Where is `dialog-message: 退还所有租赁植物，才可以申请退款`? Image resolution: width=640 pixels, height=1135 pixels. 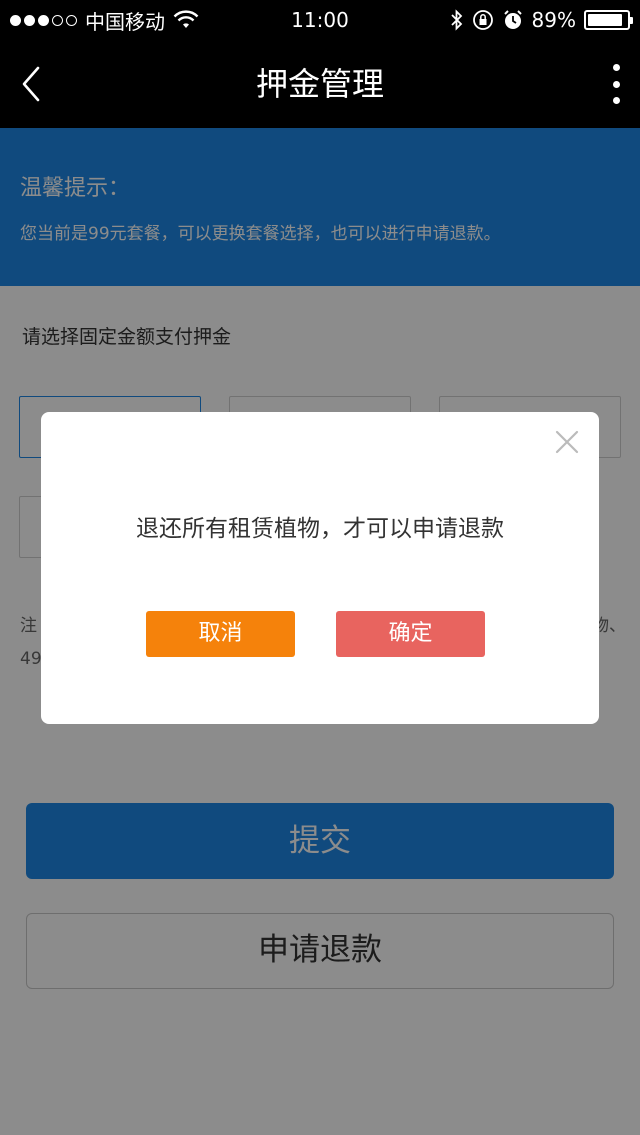
dialog-message: 退还所有租赁植物，才可以申请退款 is located at coordinates (320, 529).